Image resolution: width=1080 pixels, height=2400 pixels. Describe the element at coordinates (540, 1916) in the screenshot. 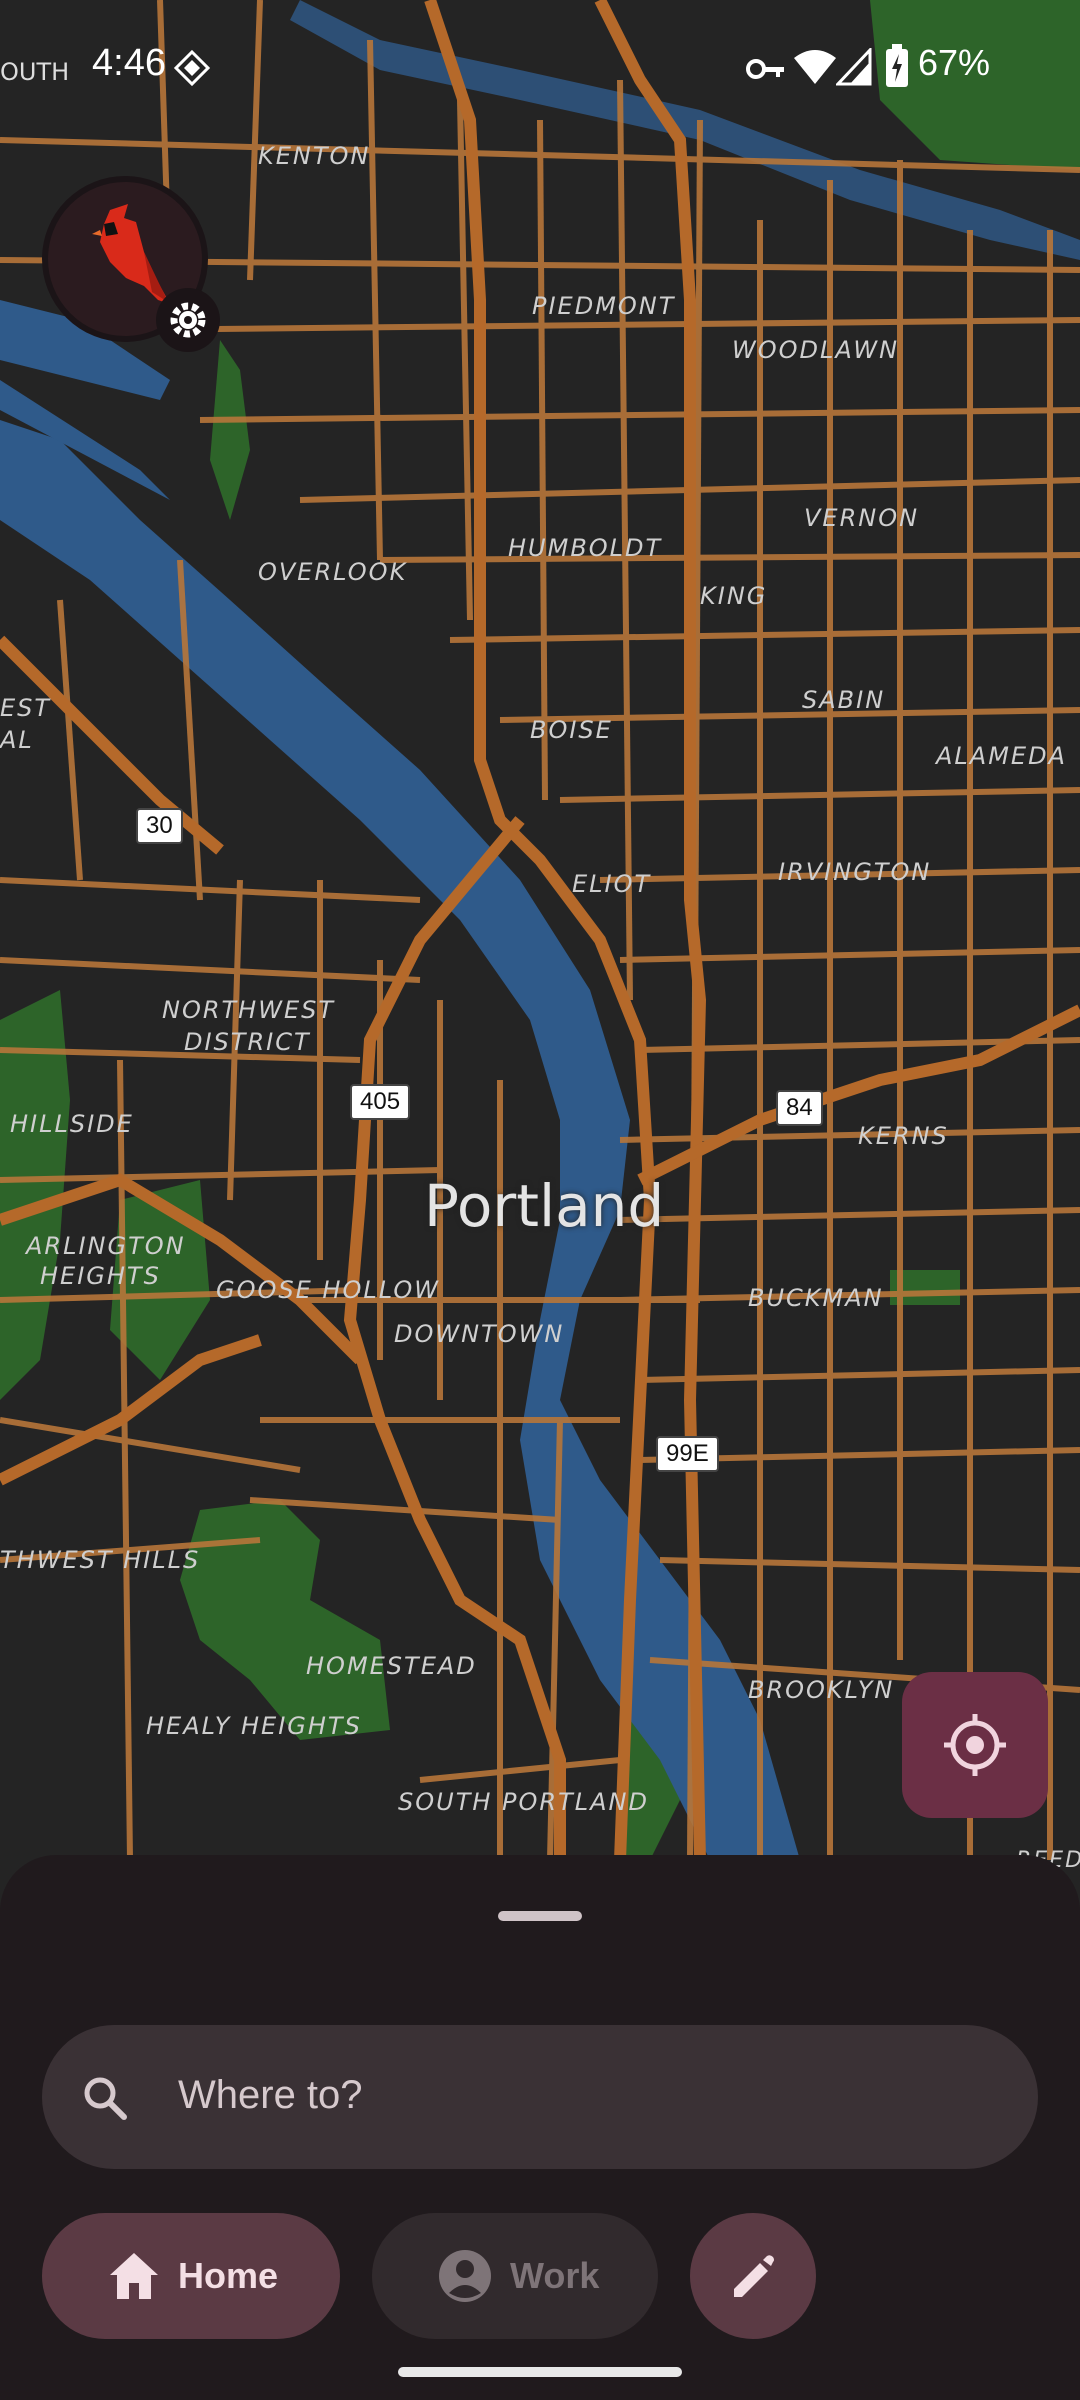

I see `drag-handle` at that location.